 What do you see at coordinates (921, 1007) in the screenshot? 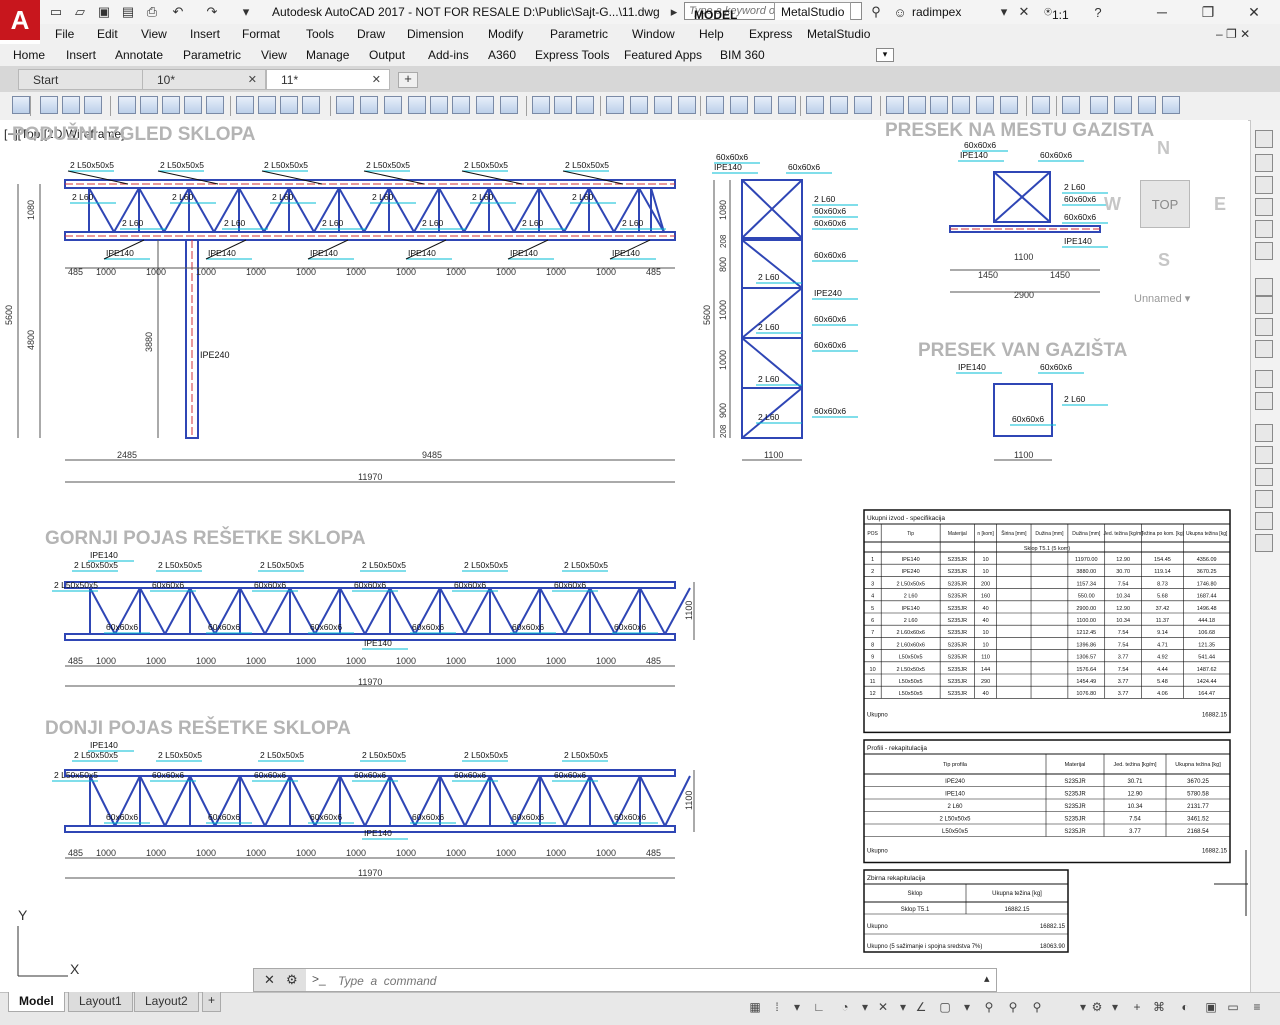
I see `otrack-icon: ∠` at bounding box center [921, 1007].